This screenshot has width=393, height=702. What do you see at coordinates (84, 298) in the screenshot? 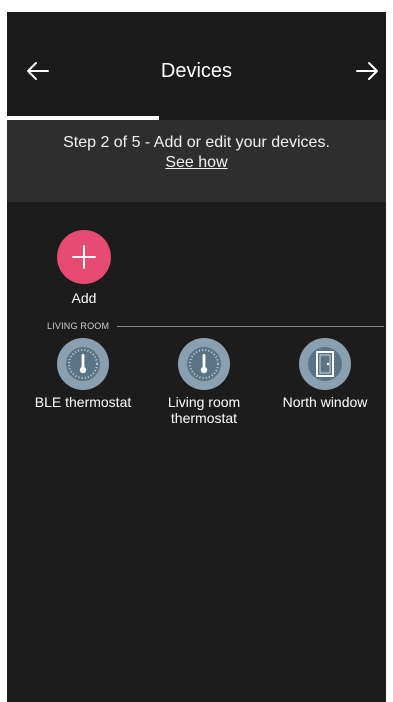
I see `add-label: Add` at bounding box center [84, 298].